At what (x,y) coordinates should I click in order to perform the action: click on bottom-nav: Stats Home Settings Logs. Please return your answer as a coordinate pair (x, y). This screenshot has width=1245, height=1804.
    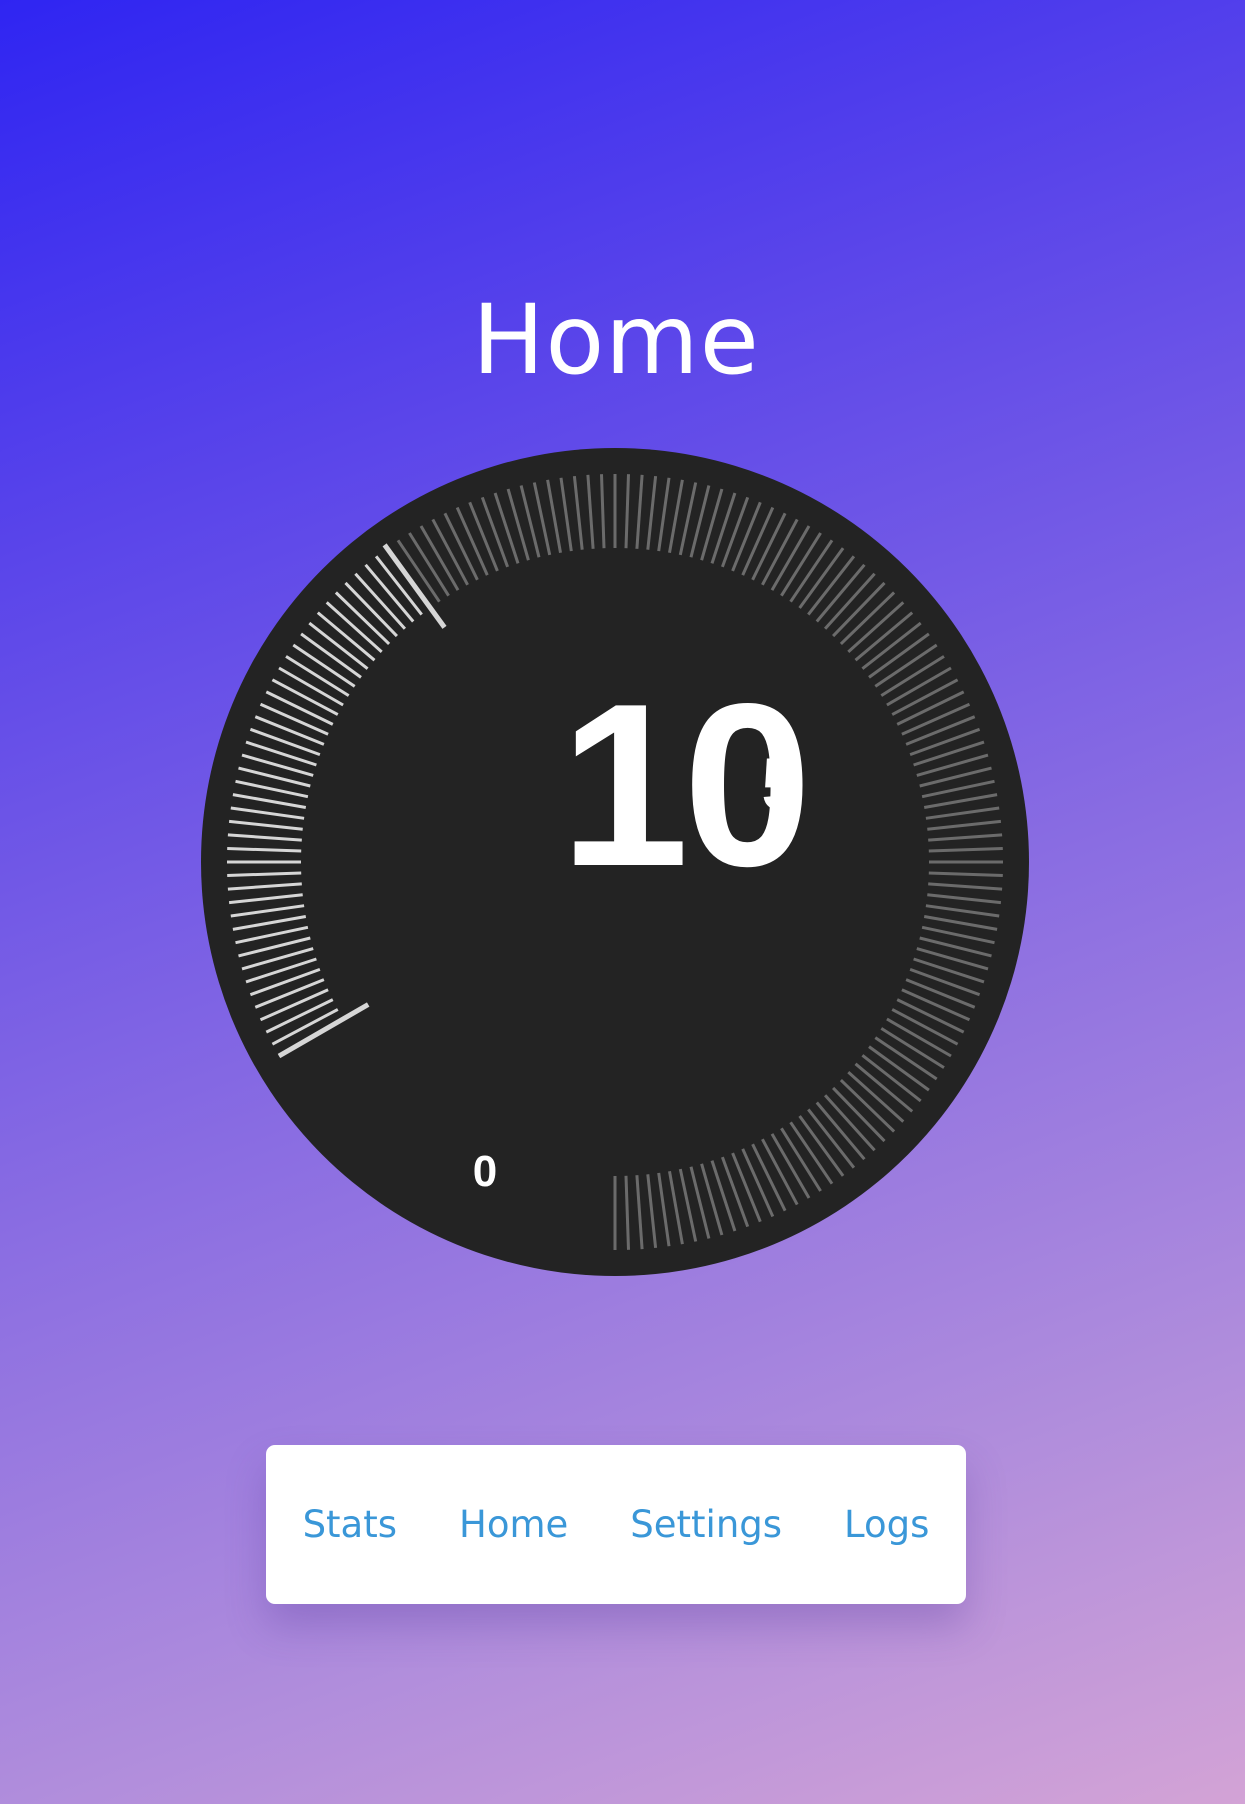
    Looking at the image, I should click on (616, 1524).